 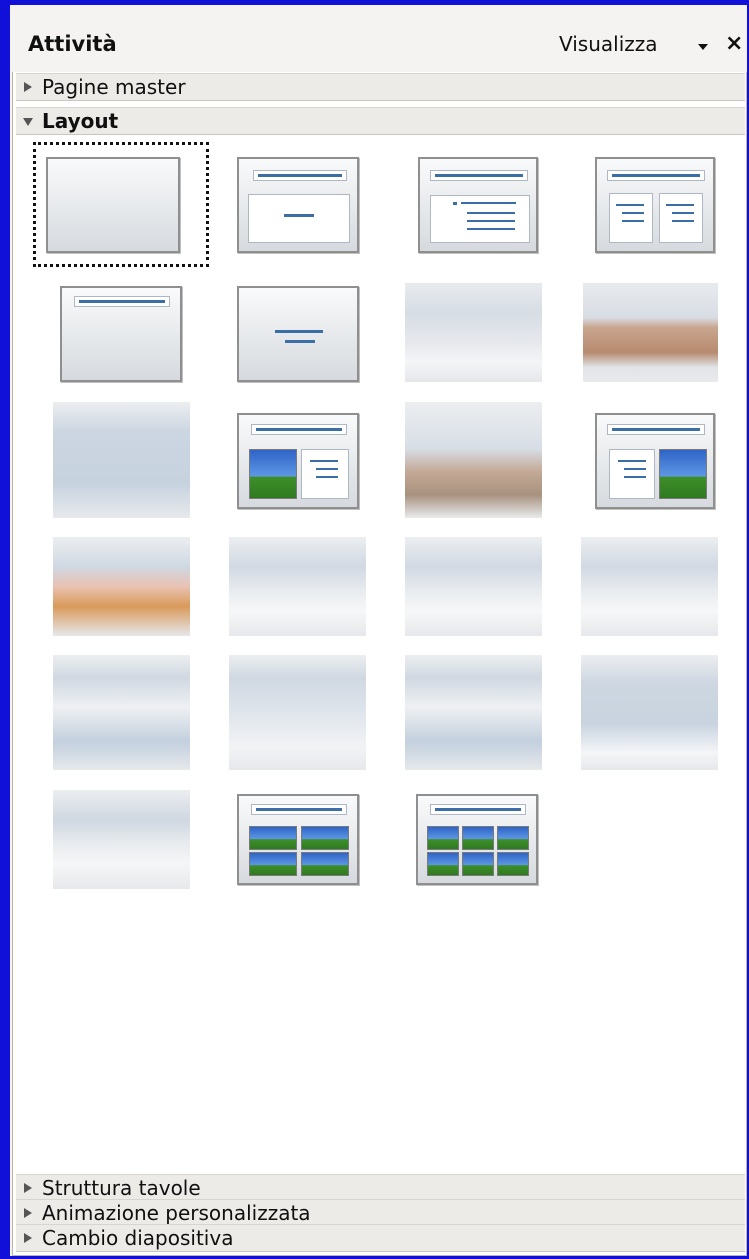 What do you see at coordinates (734, 43) in the screenshot?
I see `close-icon: ×` at bounding box center [734, 43].